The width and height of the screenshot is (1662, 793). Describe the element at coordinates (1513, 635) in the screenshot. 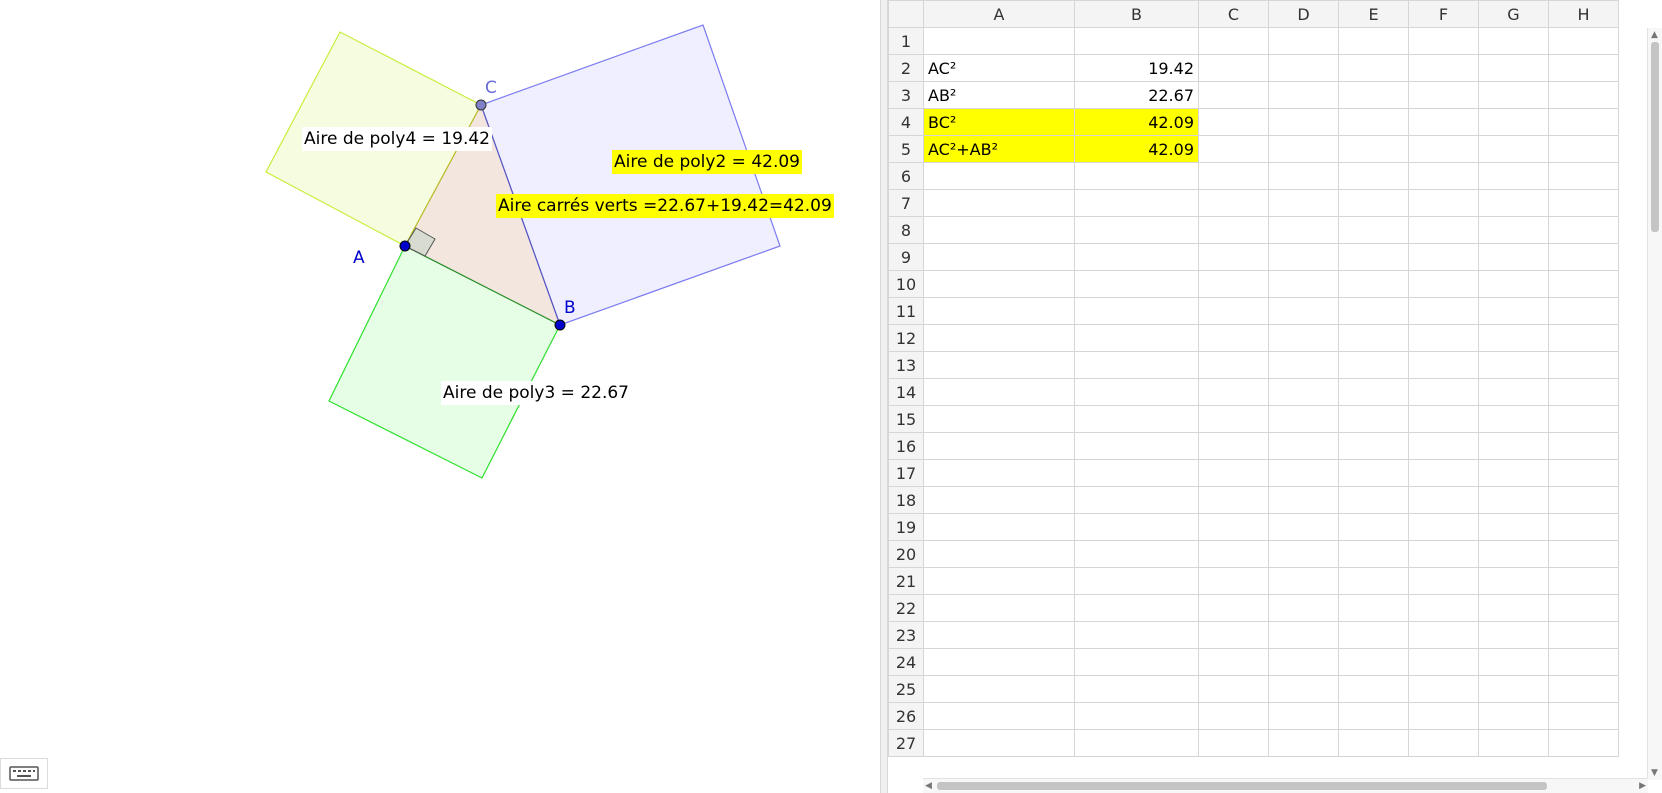

I see `cell-g23` at that location.